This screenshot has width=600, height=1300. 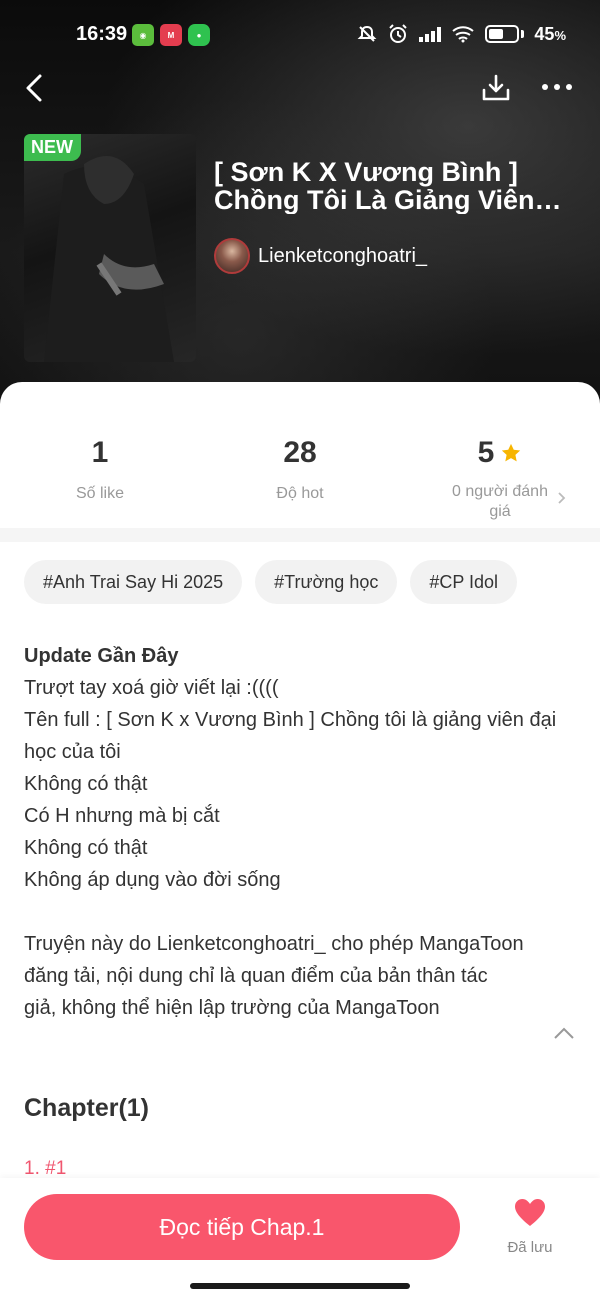 I want to click on download-icon, so click(x=496, y=88).